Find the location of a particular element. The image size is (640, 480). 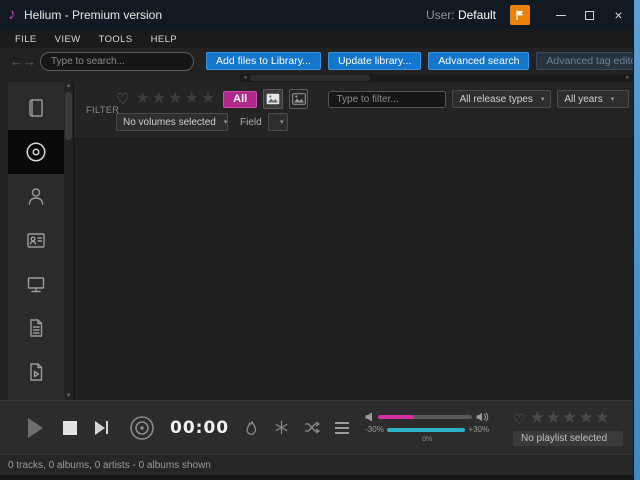

search-input is located at coordinates (117, 61).